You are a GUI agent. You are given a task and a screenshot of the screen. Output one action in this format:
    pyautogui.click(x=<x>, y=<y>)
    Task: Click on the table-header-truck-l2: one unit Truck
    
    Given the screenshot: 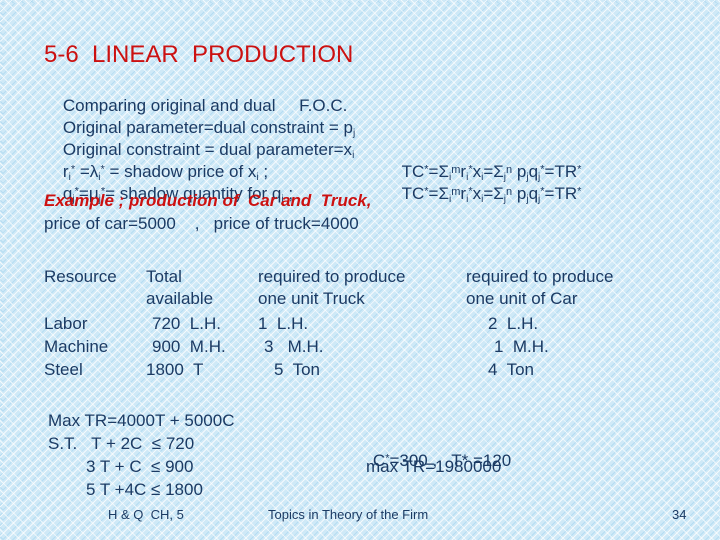 What is the action you would take?
    pyautogui.click(x=311, y=298)
    